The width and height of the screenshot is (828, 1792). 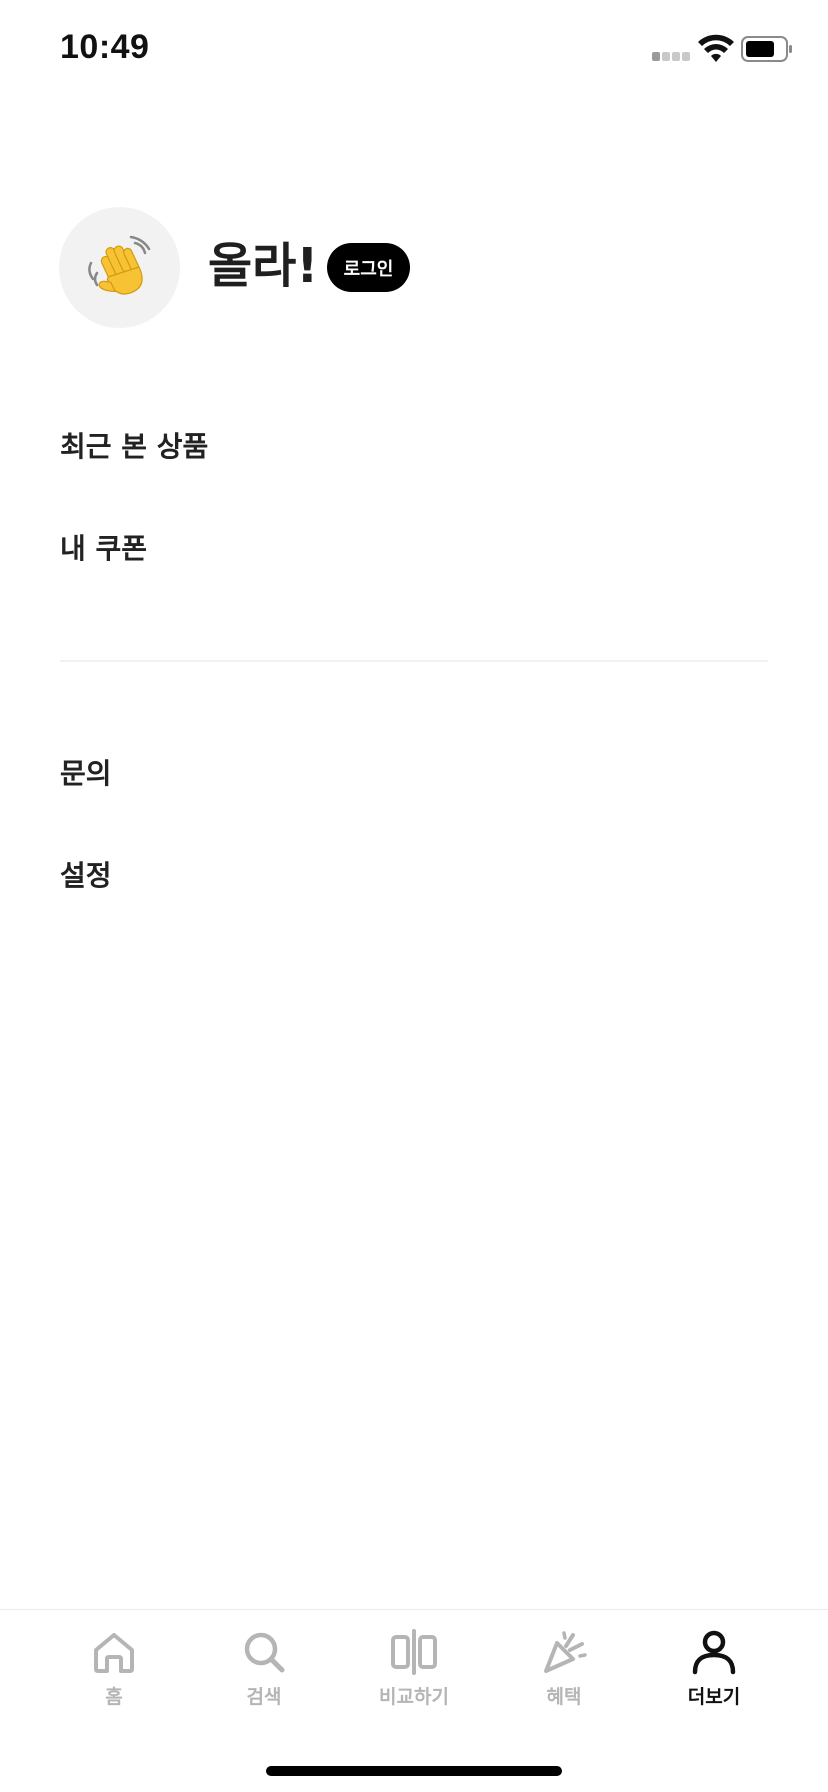 What do you see at coordinates (716, 48) in the screenshot?
I see `wifi-icon` at bounding box center [716, 48].